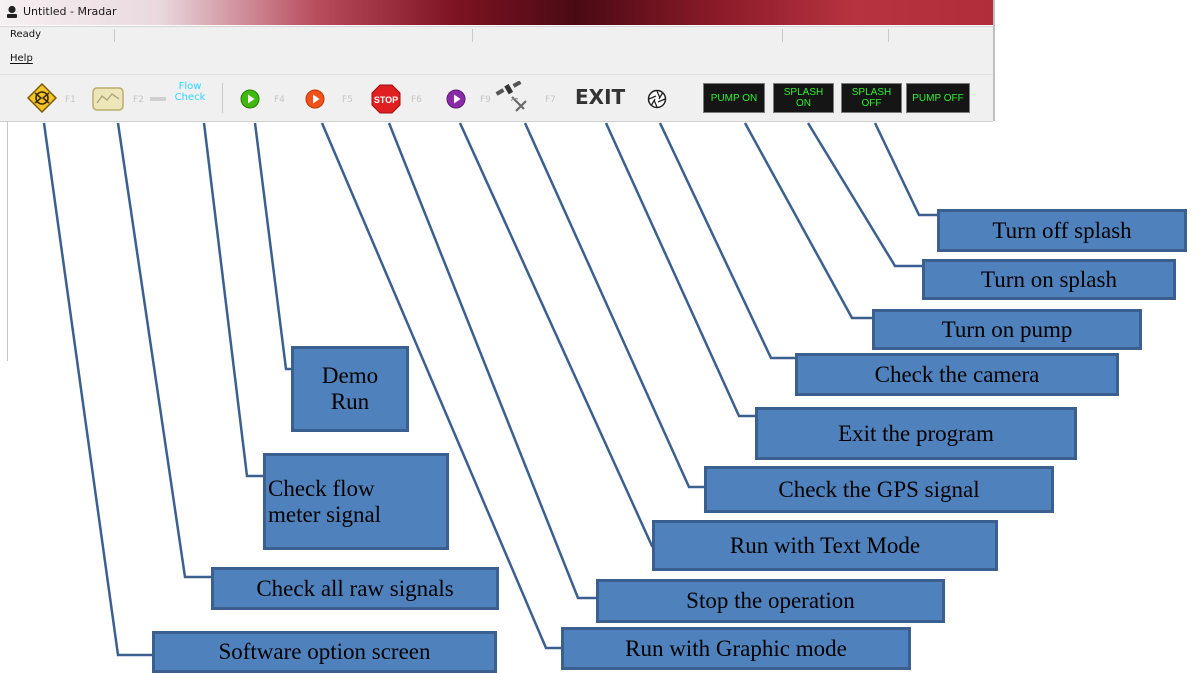 The width and height of the screenshot is (1200, 673). What do you see at coordinates (26, 34) in the screenshot?
I see `status-text: Ready` at bounding box center [26, 34].